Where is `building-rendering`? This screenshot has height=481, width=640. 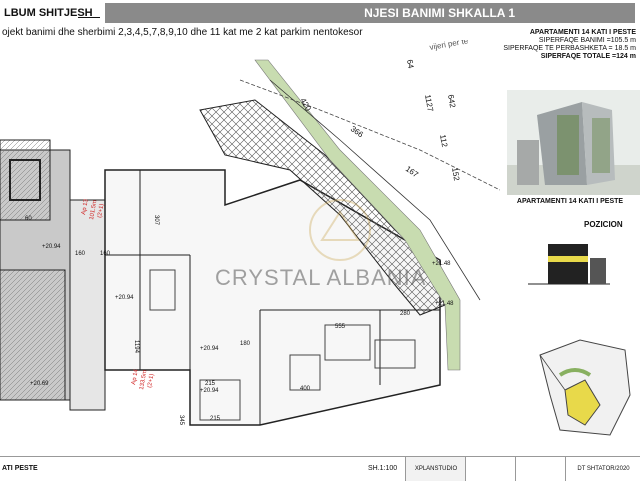
building-rendering is located at coordinates (573, 142).